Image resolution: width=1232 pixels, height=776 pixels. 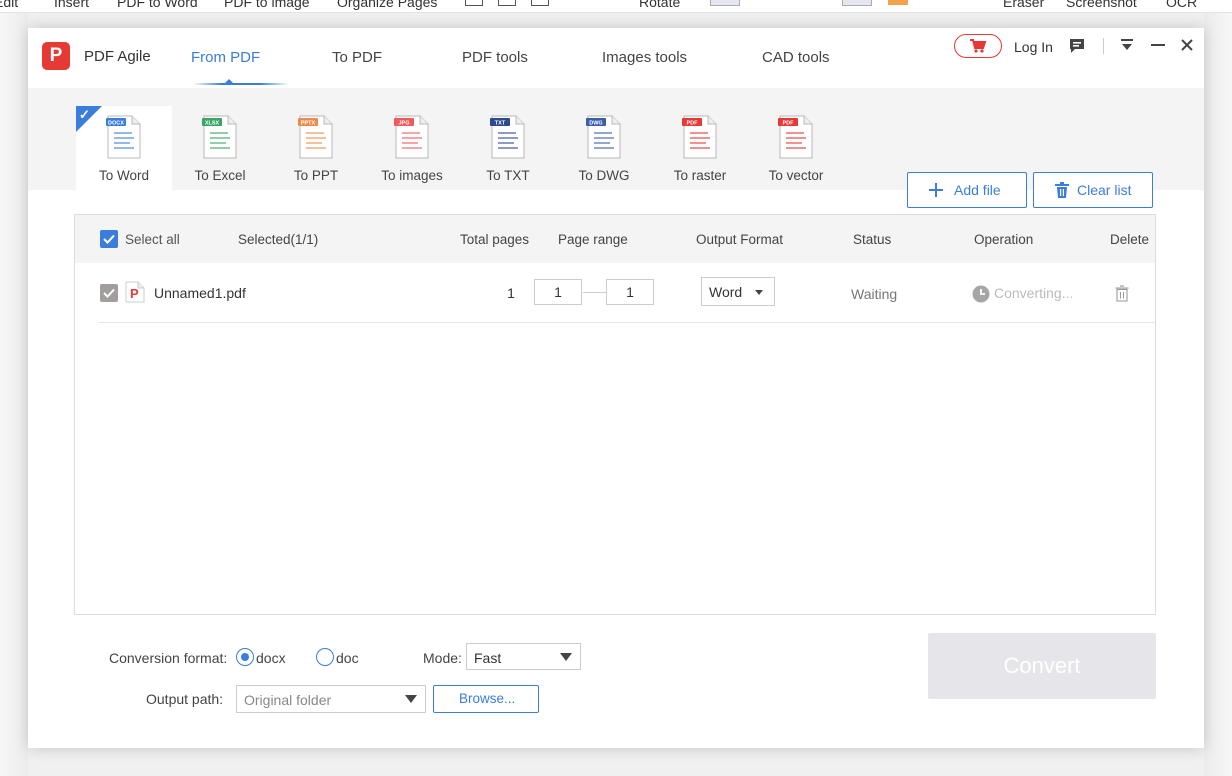 I want to click on tool-label: To vector, so click(x=796, y=175).